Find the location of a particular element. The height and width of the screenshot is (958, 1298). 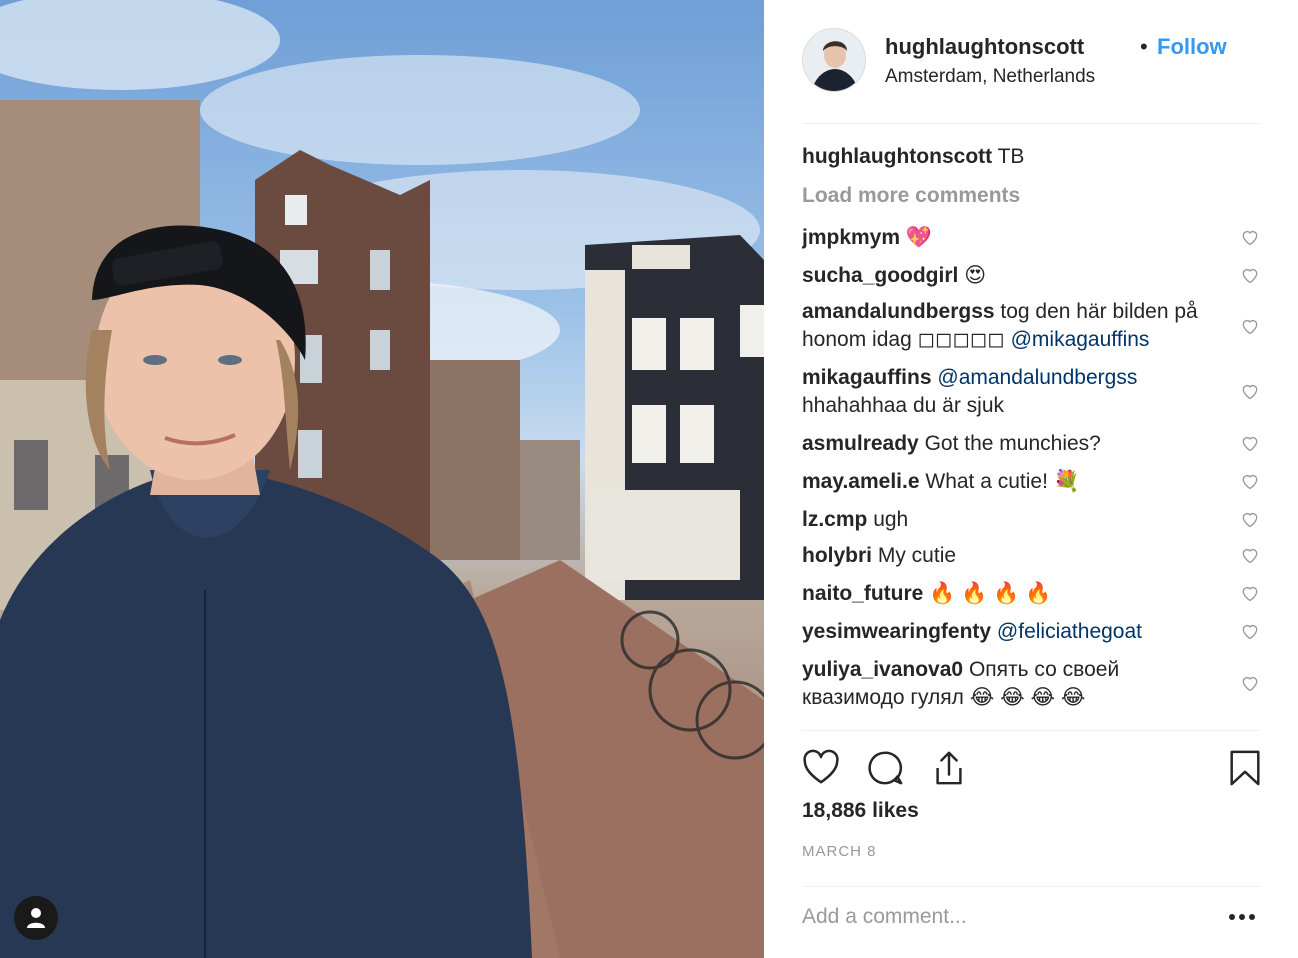

comment-emoji: 😂 😂 😂 😂 is located at coordinates (1027, 697).